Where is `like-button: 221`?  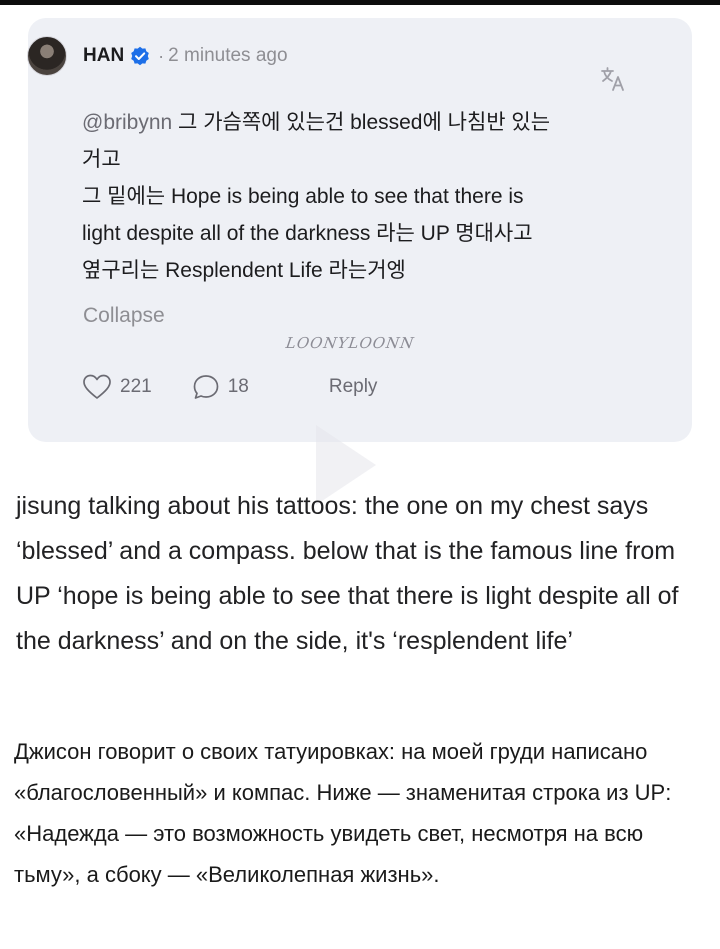 like-button: 221 is located at coordinates (117, 387).